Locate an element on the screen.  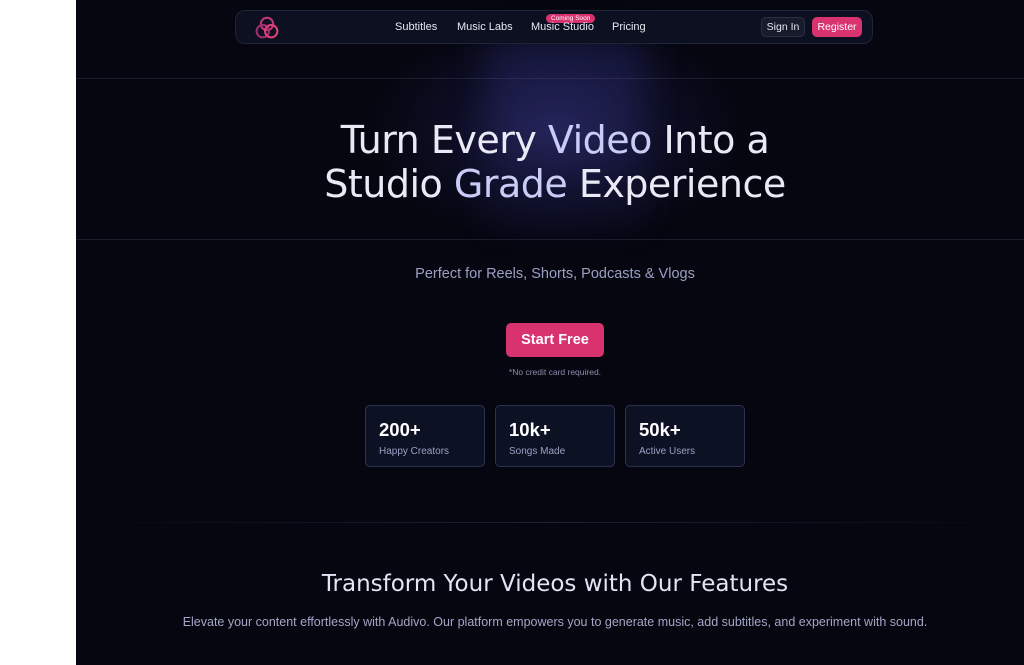
no-credit-card-note: *No credit card required. is located at coordinates (555, 372).